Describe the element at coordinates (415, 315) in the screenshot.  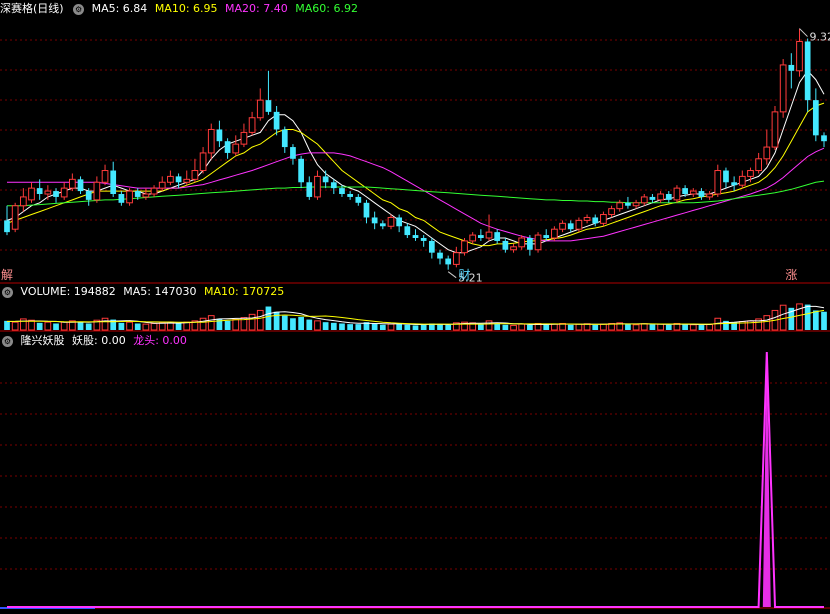
I see `volume-ma-lines` at that location.